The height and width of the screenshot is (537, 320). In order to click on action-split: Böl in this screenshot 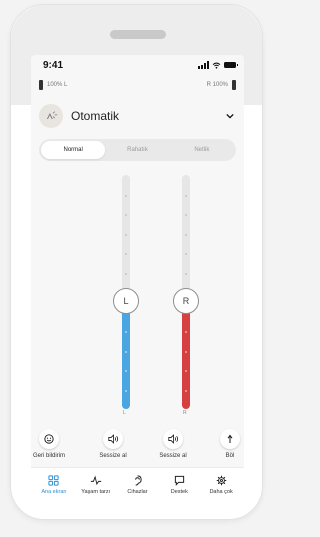, I will do `click(227, 444)`.